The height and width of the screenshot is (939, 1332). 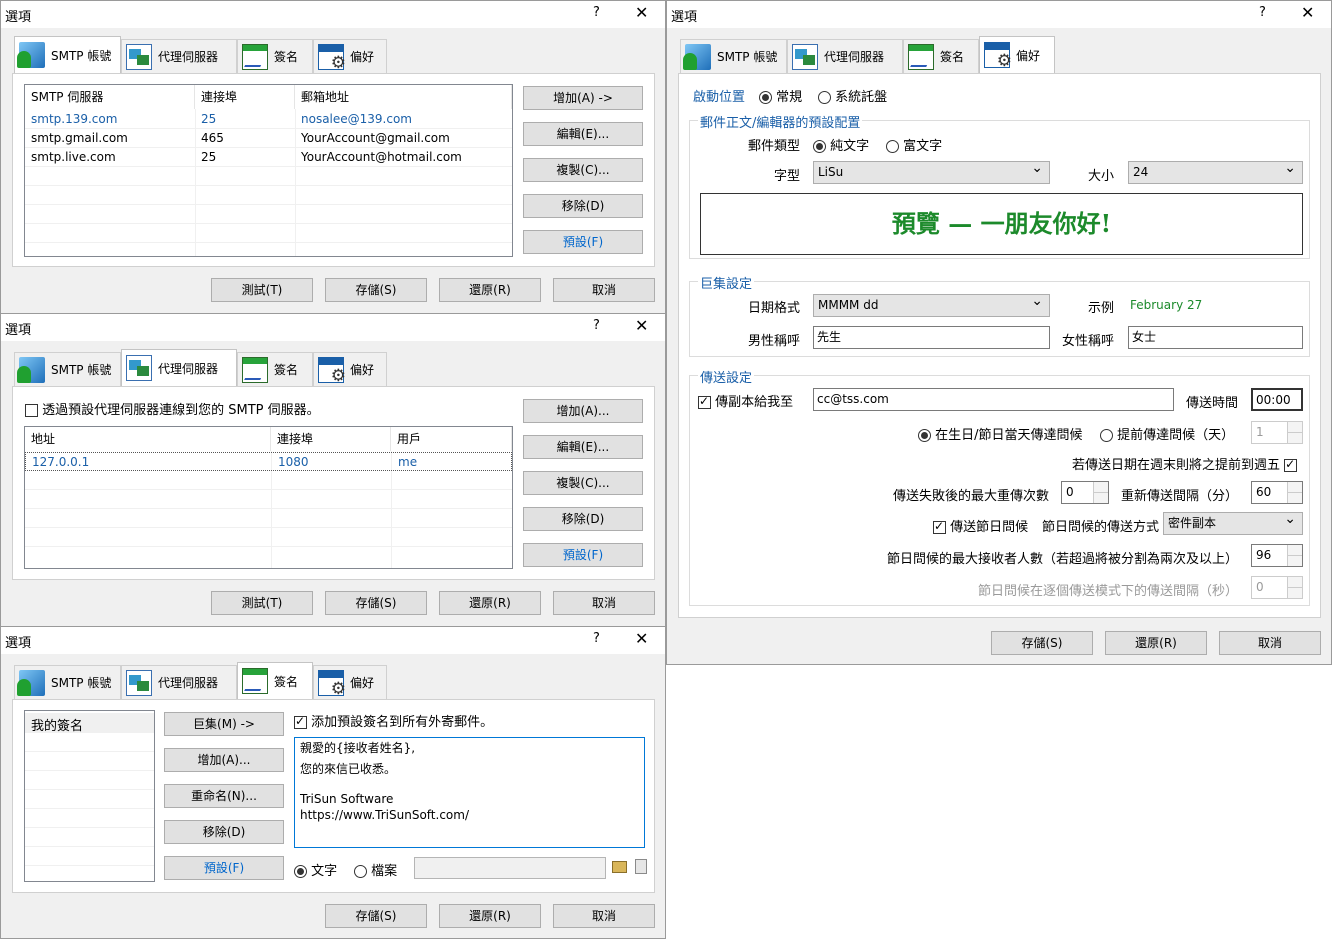 I want to click on send-time-input: 00:00, so click(x=1277, y=399).